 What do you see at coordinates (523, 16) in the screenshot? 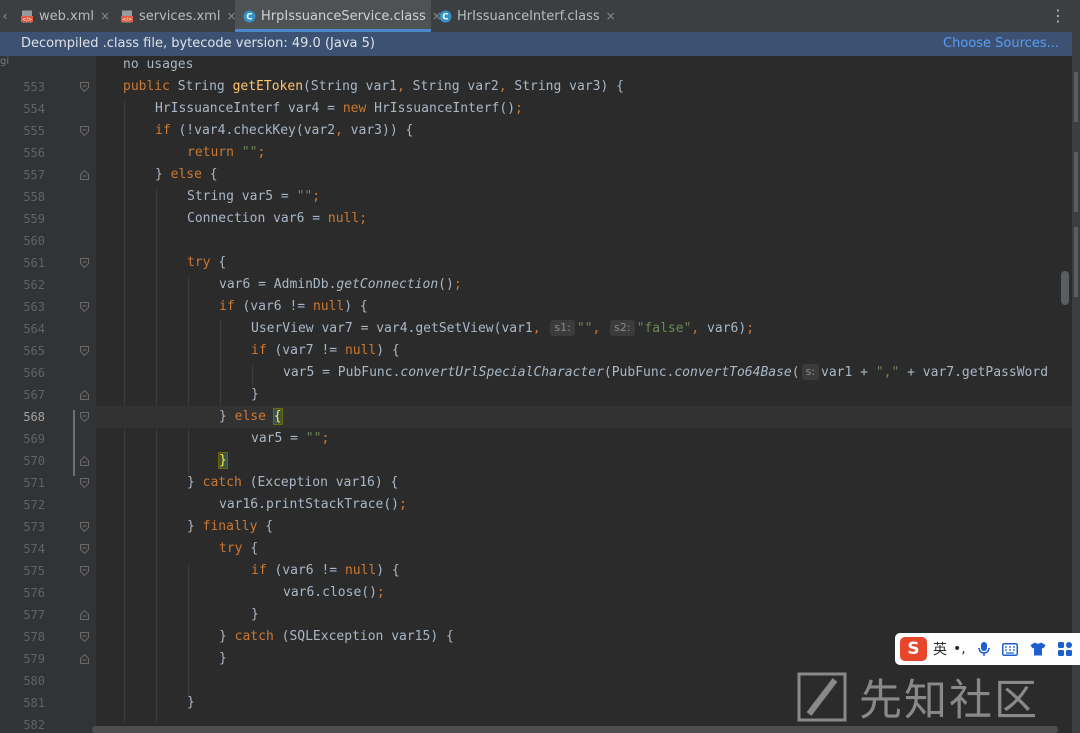
I see `tab-hr-issuance-interf: C HrIssuanceInterf.class ×` at bounding box center [523, 16].